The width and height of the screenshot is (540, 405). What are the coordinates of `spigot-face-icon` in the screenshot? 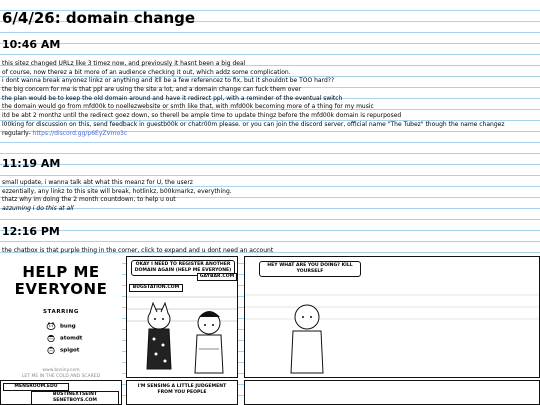 It's located at (51, 350).